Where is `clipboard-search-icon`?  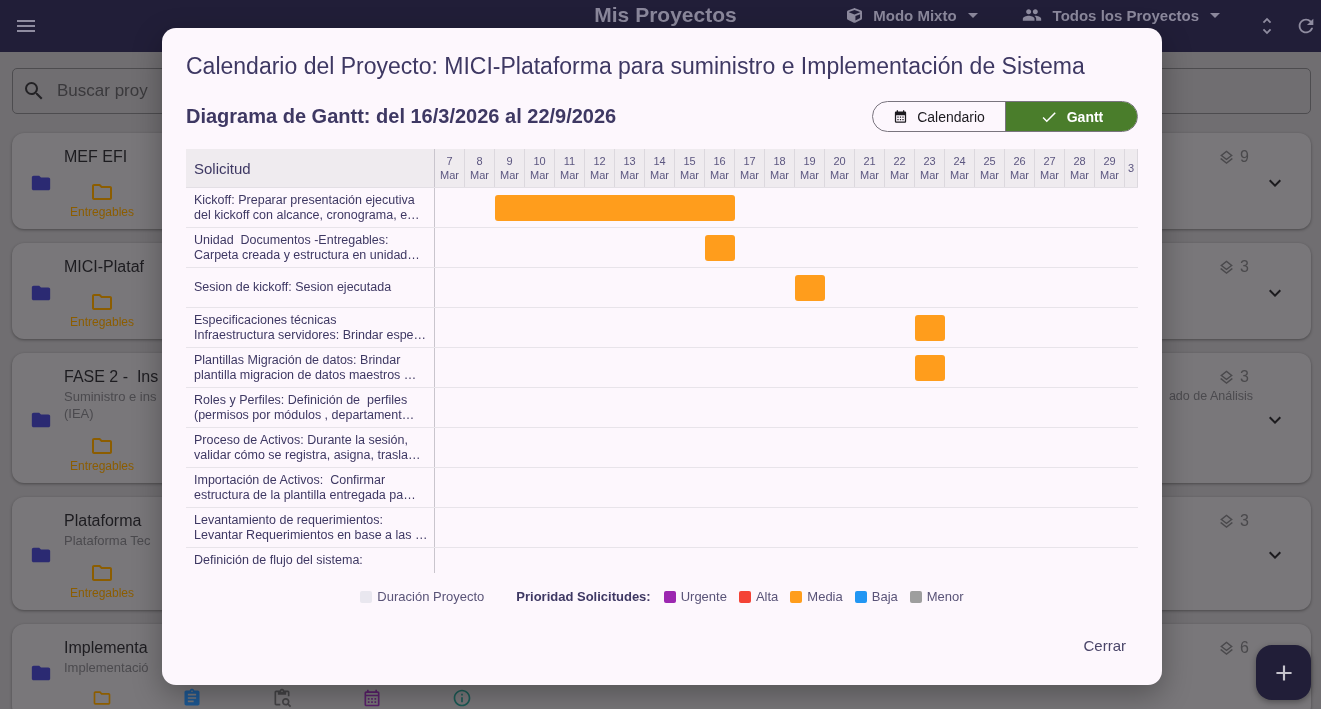
clipboard-search-icon is located at coordinates (282, 698).